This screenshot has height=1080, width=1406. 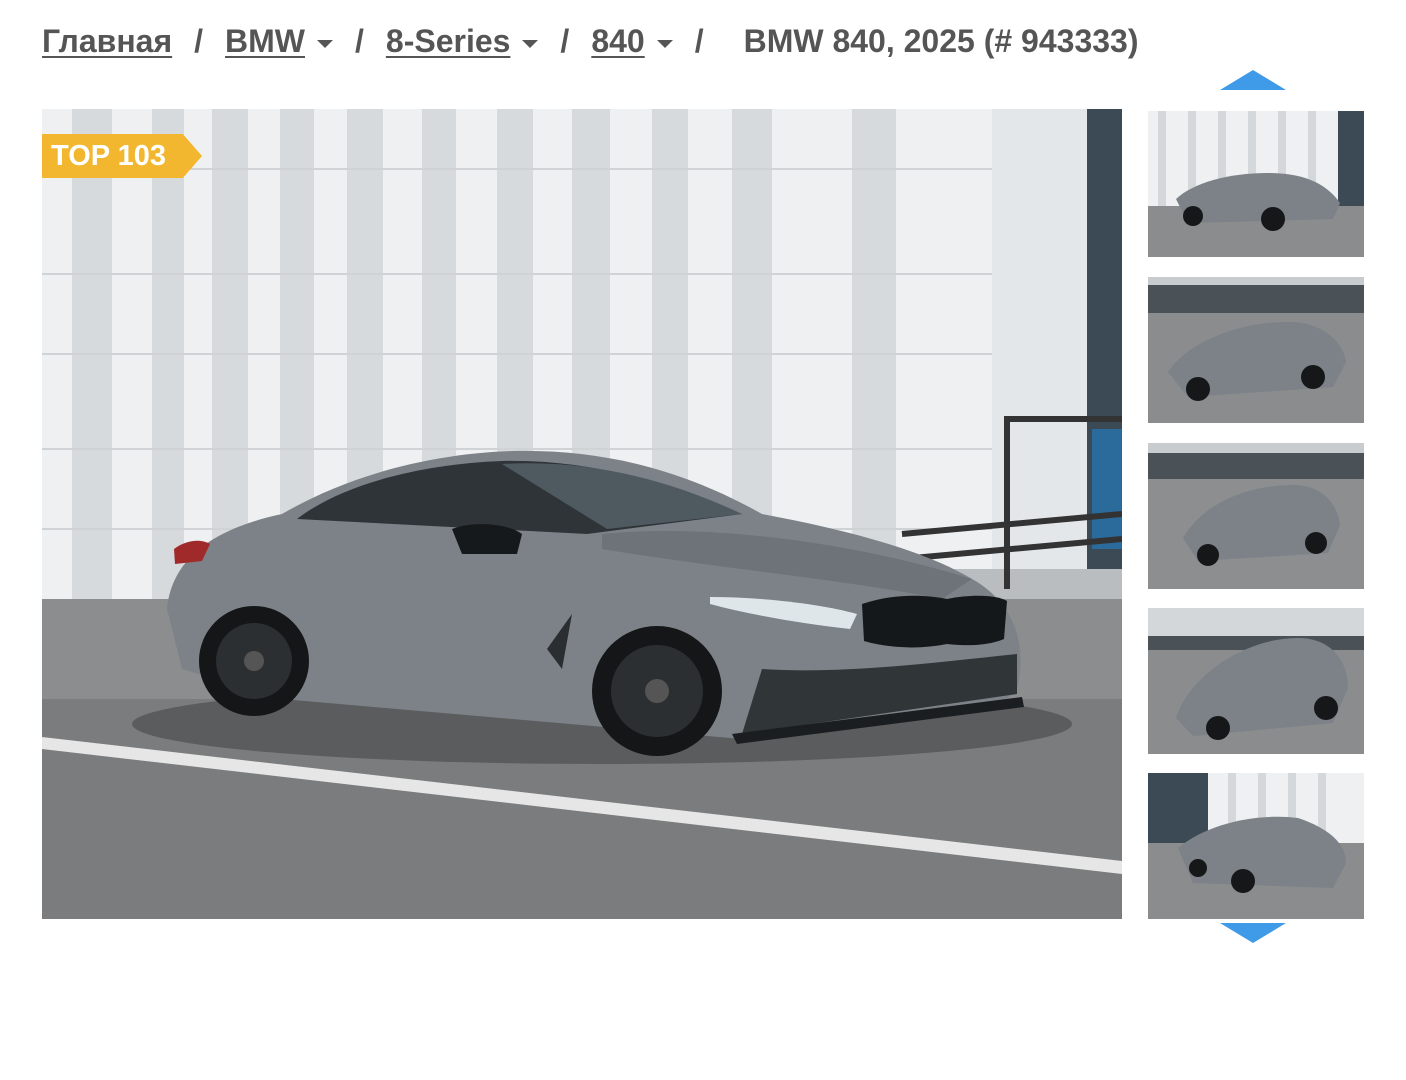 What do you see at coordinates (941, 40) in the screenshot?
I see `page-title: BMW 840, 2025 (# 943333)` at bounding box center [941, 40].